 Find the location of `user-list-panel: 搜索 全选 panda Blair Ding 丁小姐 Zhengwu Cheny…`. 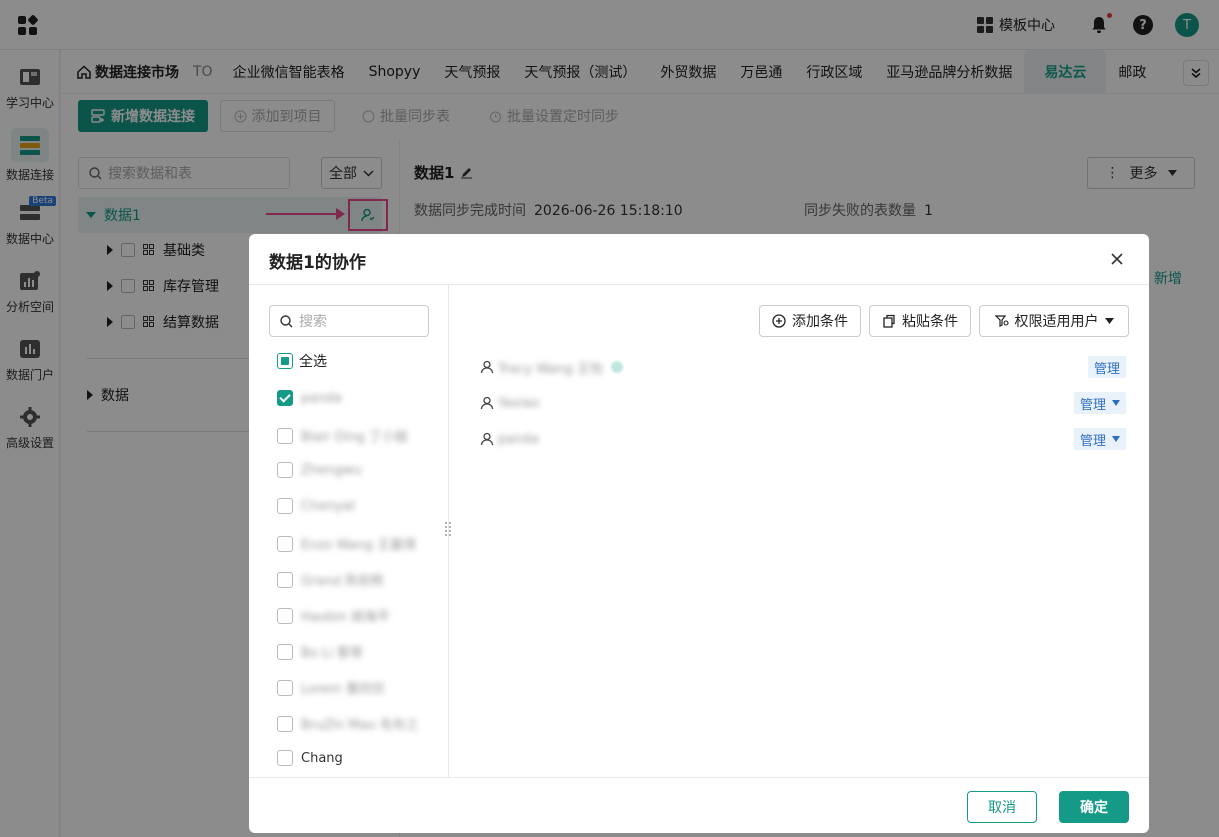

user-list-panel: 搜索 全选 panda Blair Ding 丁小姐 Zhengwu Cheny… is located at coordinates (349, 531).